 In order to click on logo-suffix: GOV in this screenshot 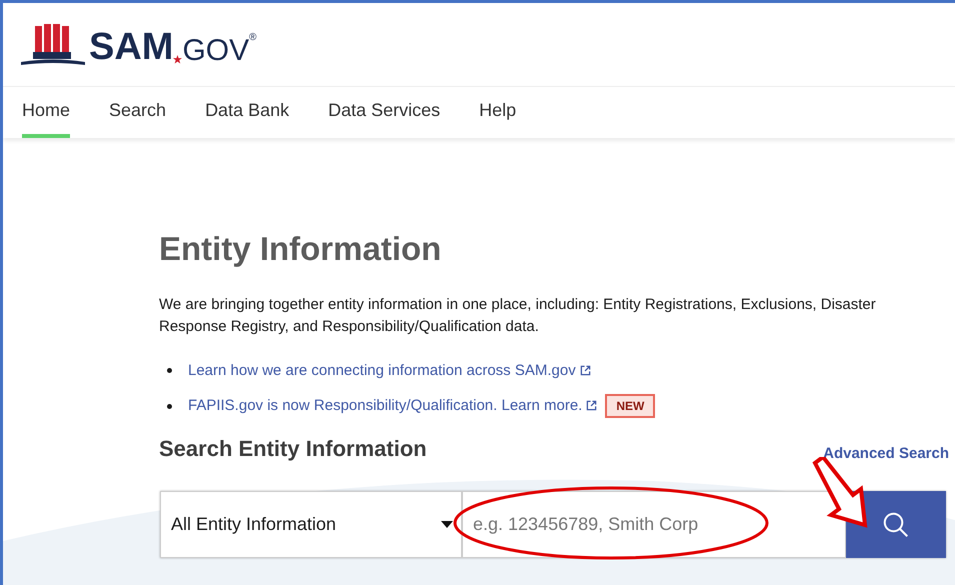, I will do `click(216, 51)`.